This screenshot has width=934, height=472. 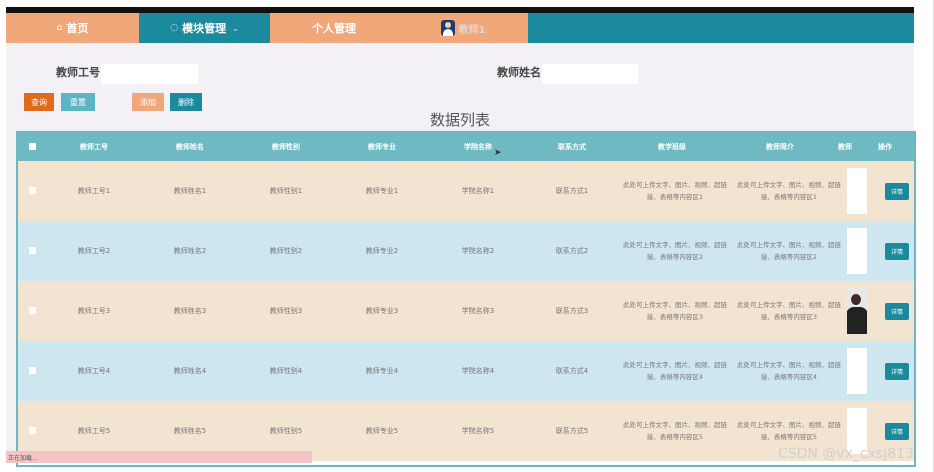 I want to click on header-actions: 操作, so click(x=885, y=147).